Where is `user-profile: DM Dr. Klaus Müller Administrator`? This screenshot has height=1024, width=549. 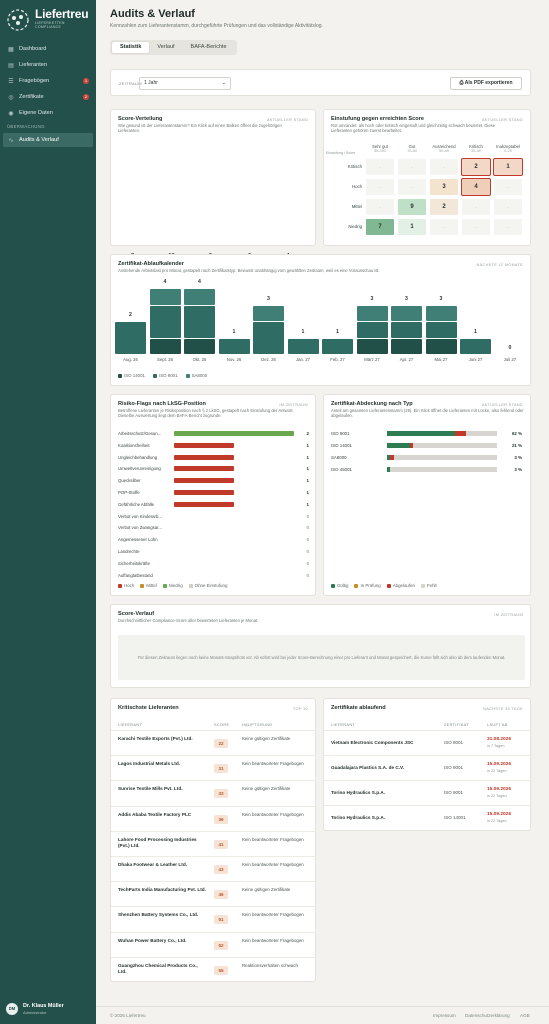 user-profile: DM Dr. Klaus Müller Administrator is located at coordinates (49, 1010).